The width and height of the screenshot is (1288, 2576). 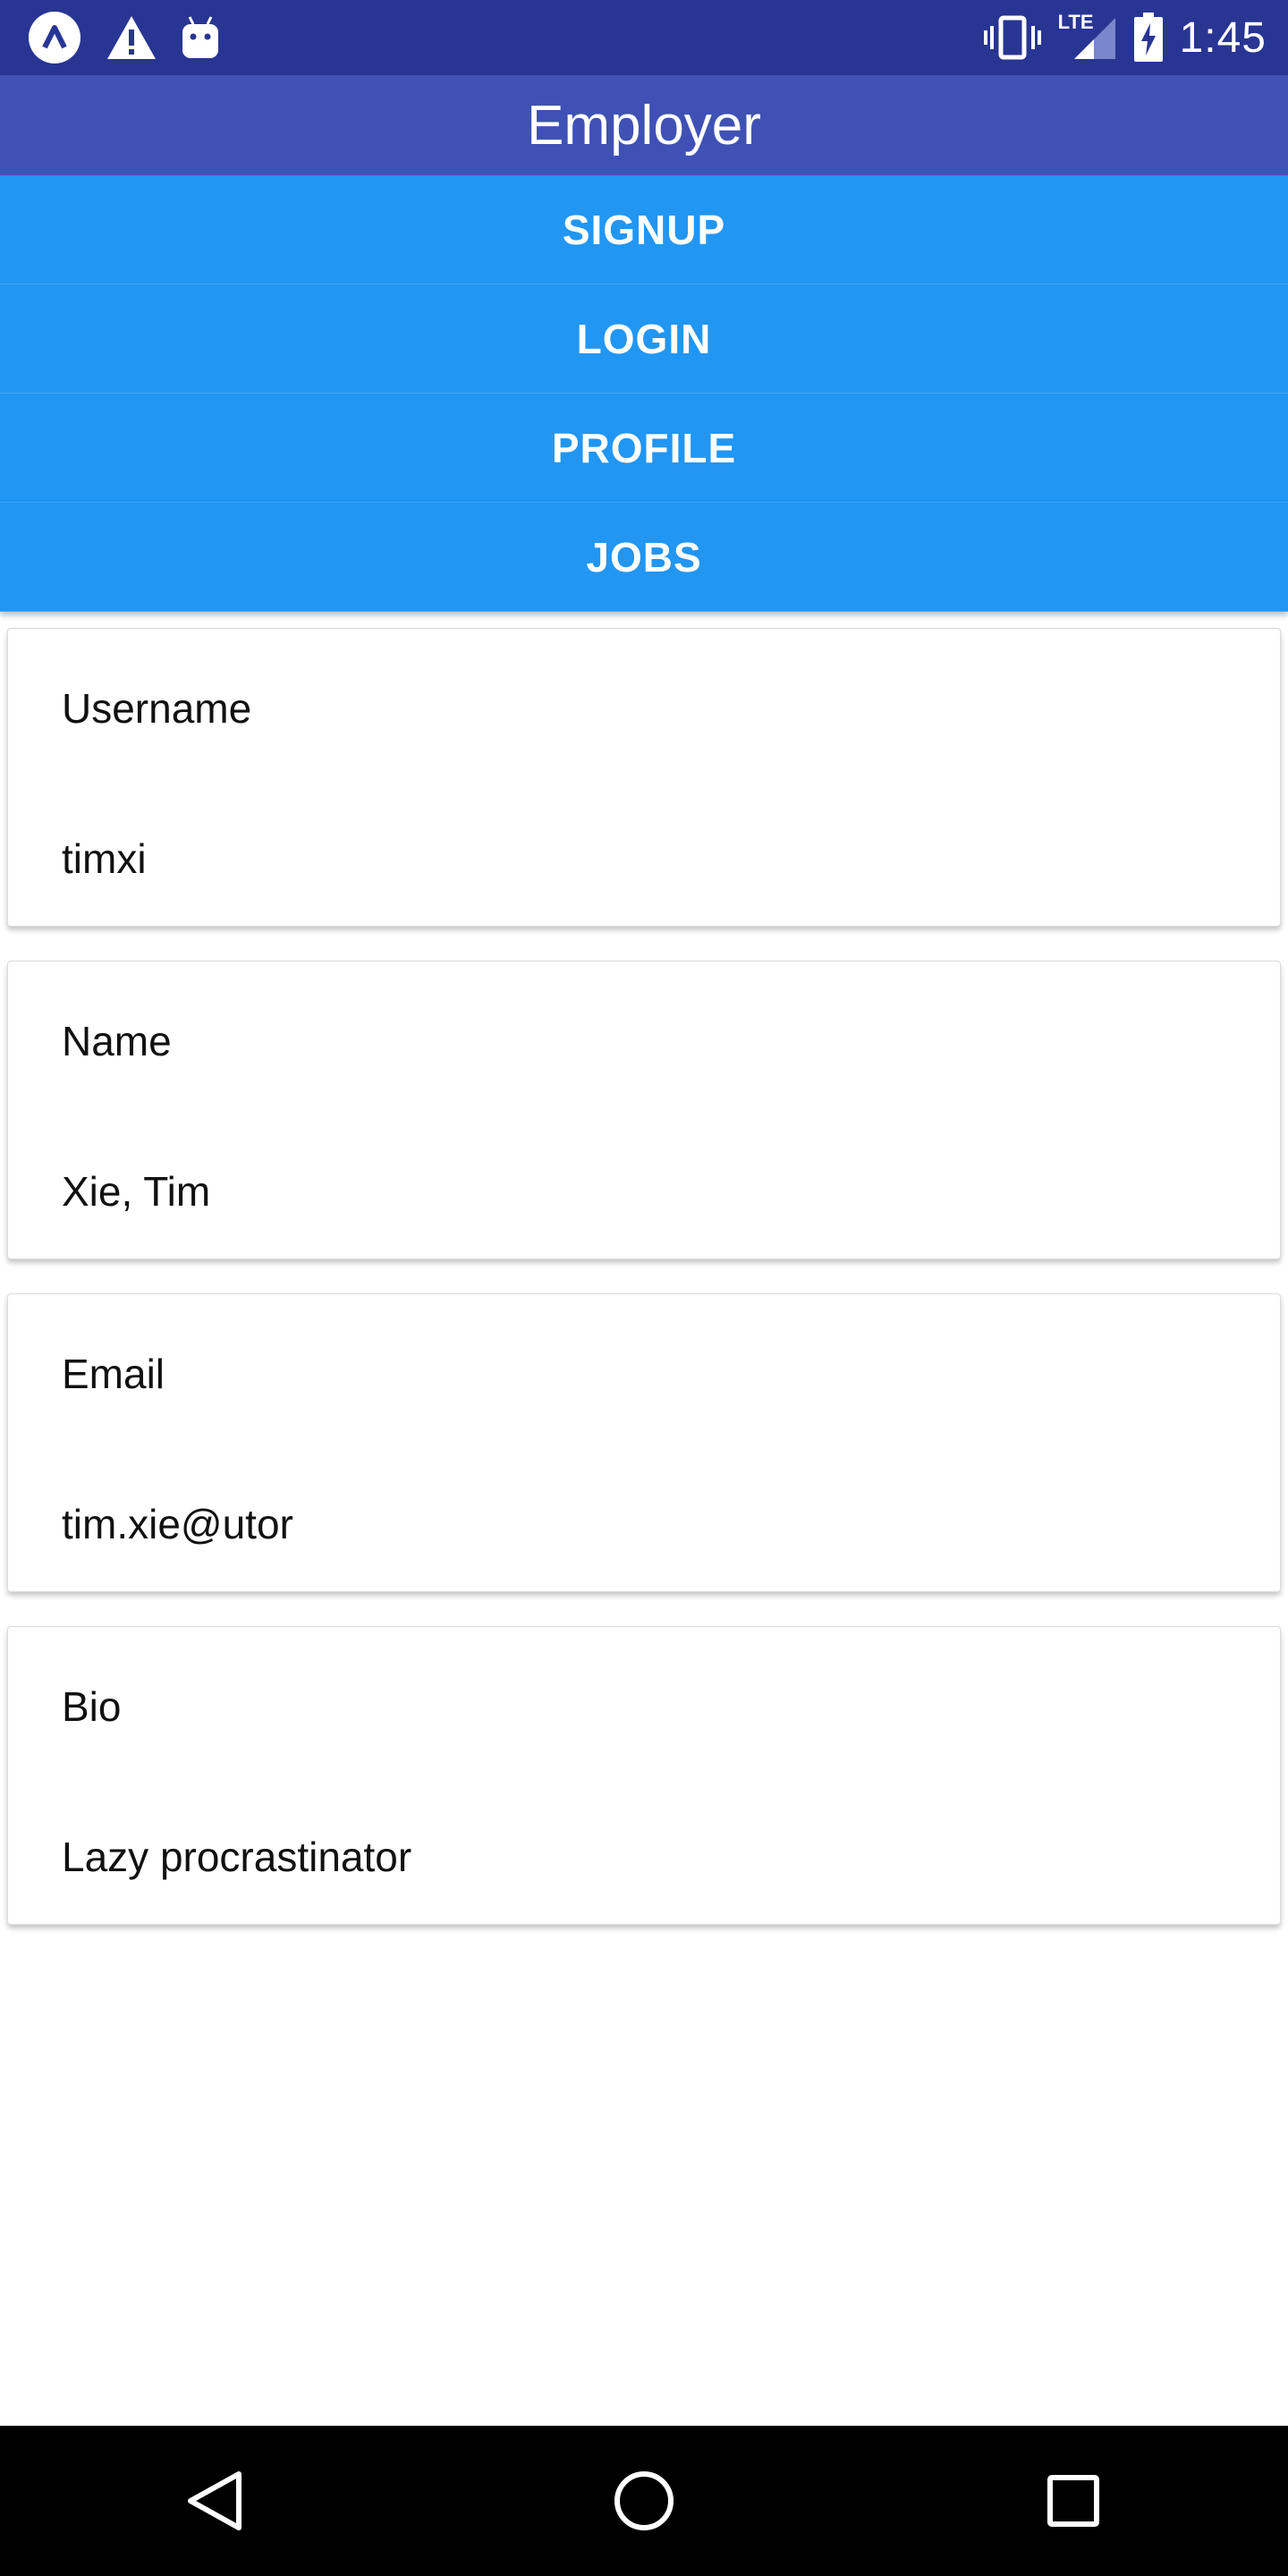 I want to click on name-value: Xie, Tim, so click(x=136, y=1191).